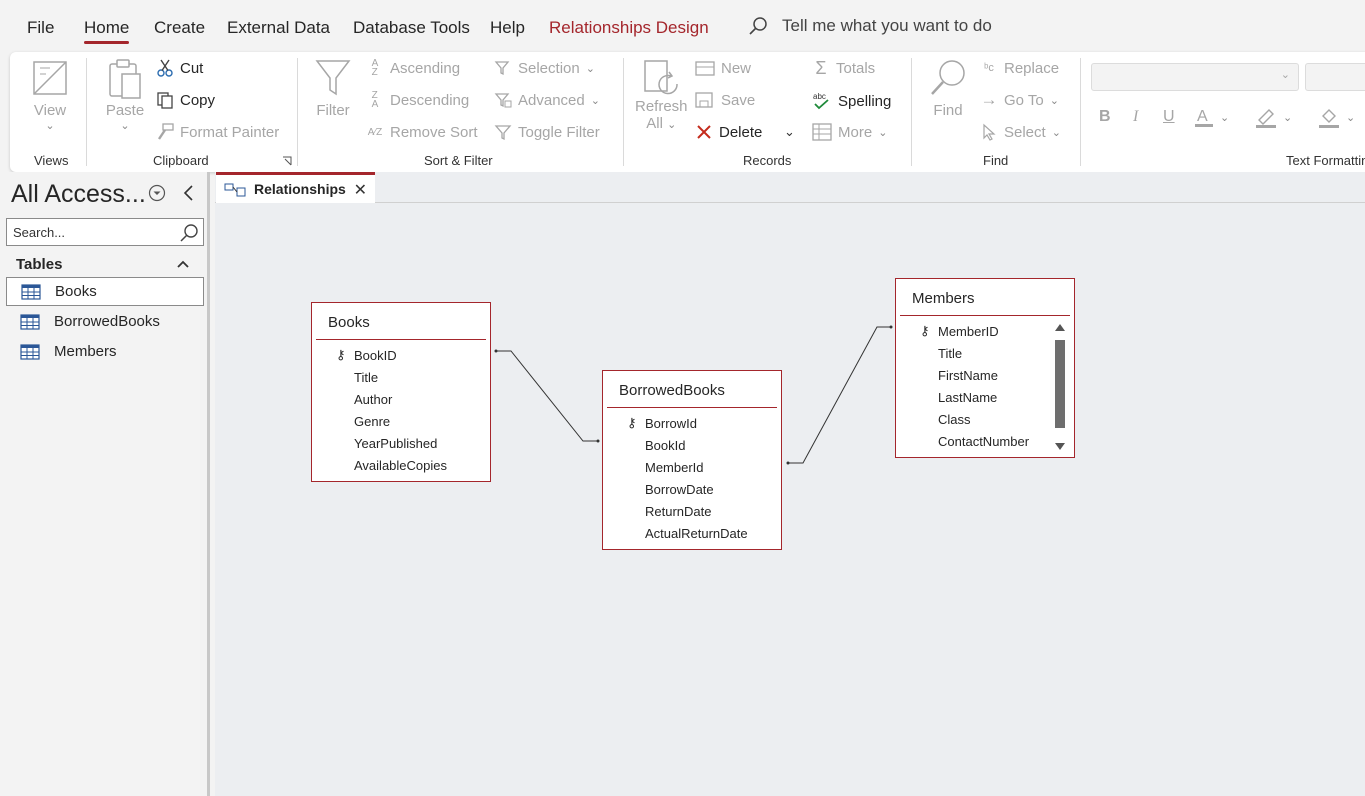 The height and width of the screenshot is (796, 1365). I want to click on toggle-filter-button: Toggle Filter, so click(547, 132).